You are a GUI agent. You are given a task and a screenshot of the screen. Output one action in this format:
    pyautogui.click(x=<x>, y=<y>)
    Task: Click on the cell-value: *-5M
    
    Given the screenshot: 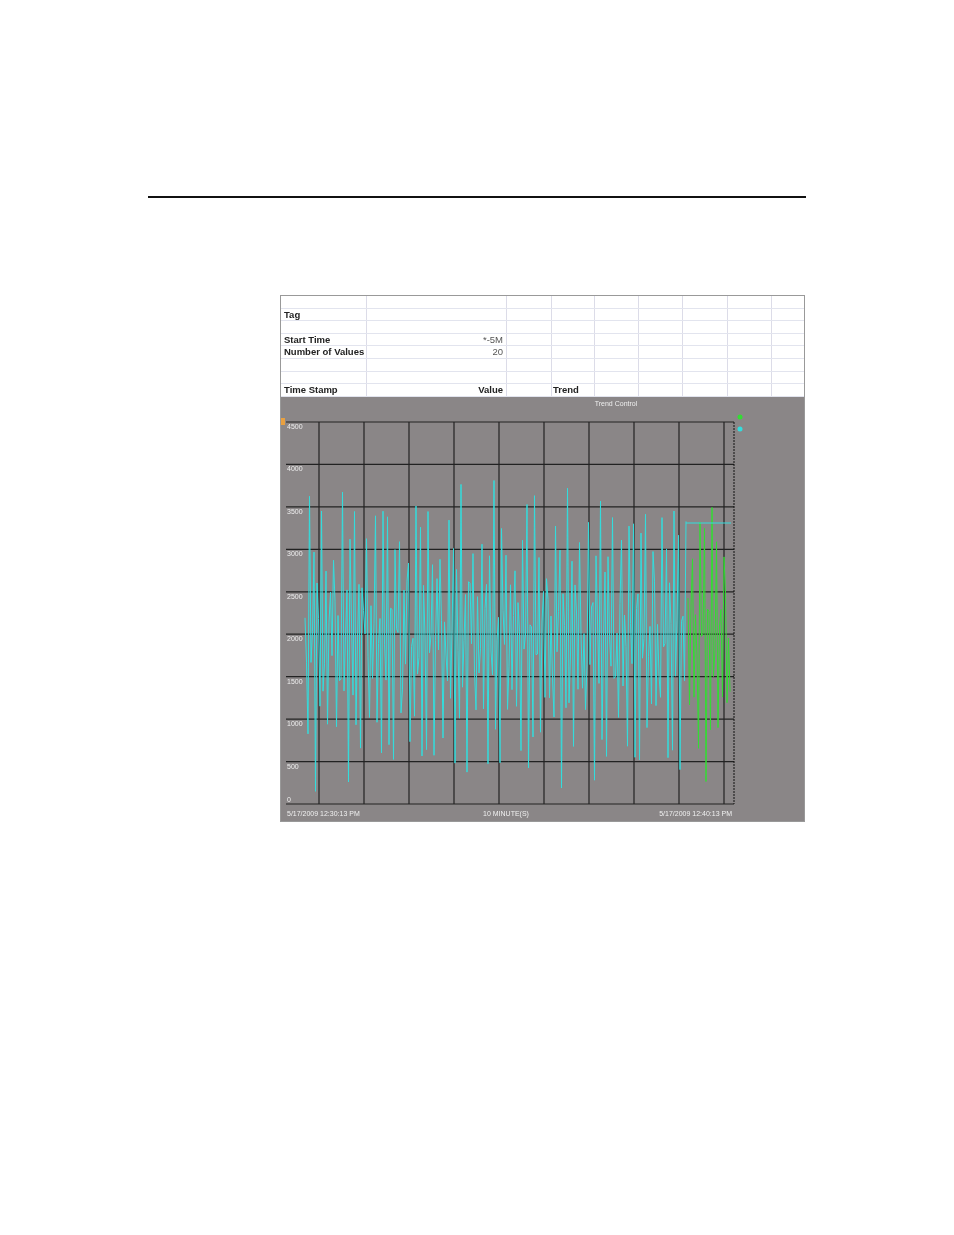 What is the action you would take?
    pyautogui.click(x=492, y=339)
    